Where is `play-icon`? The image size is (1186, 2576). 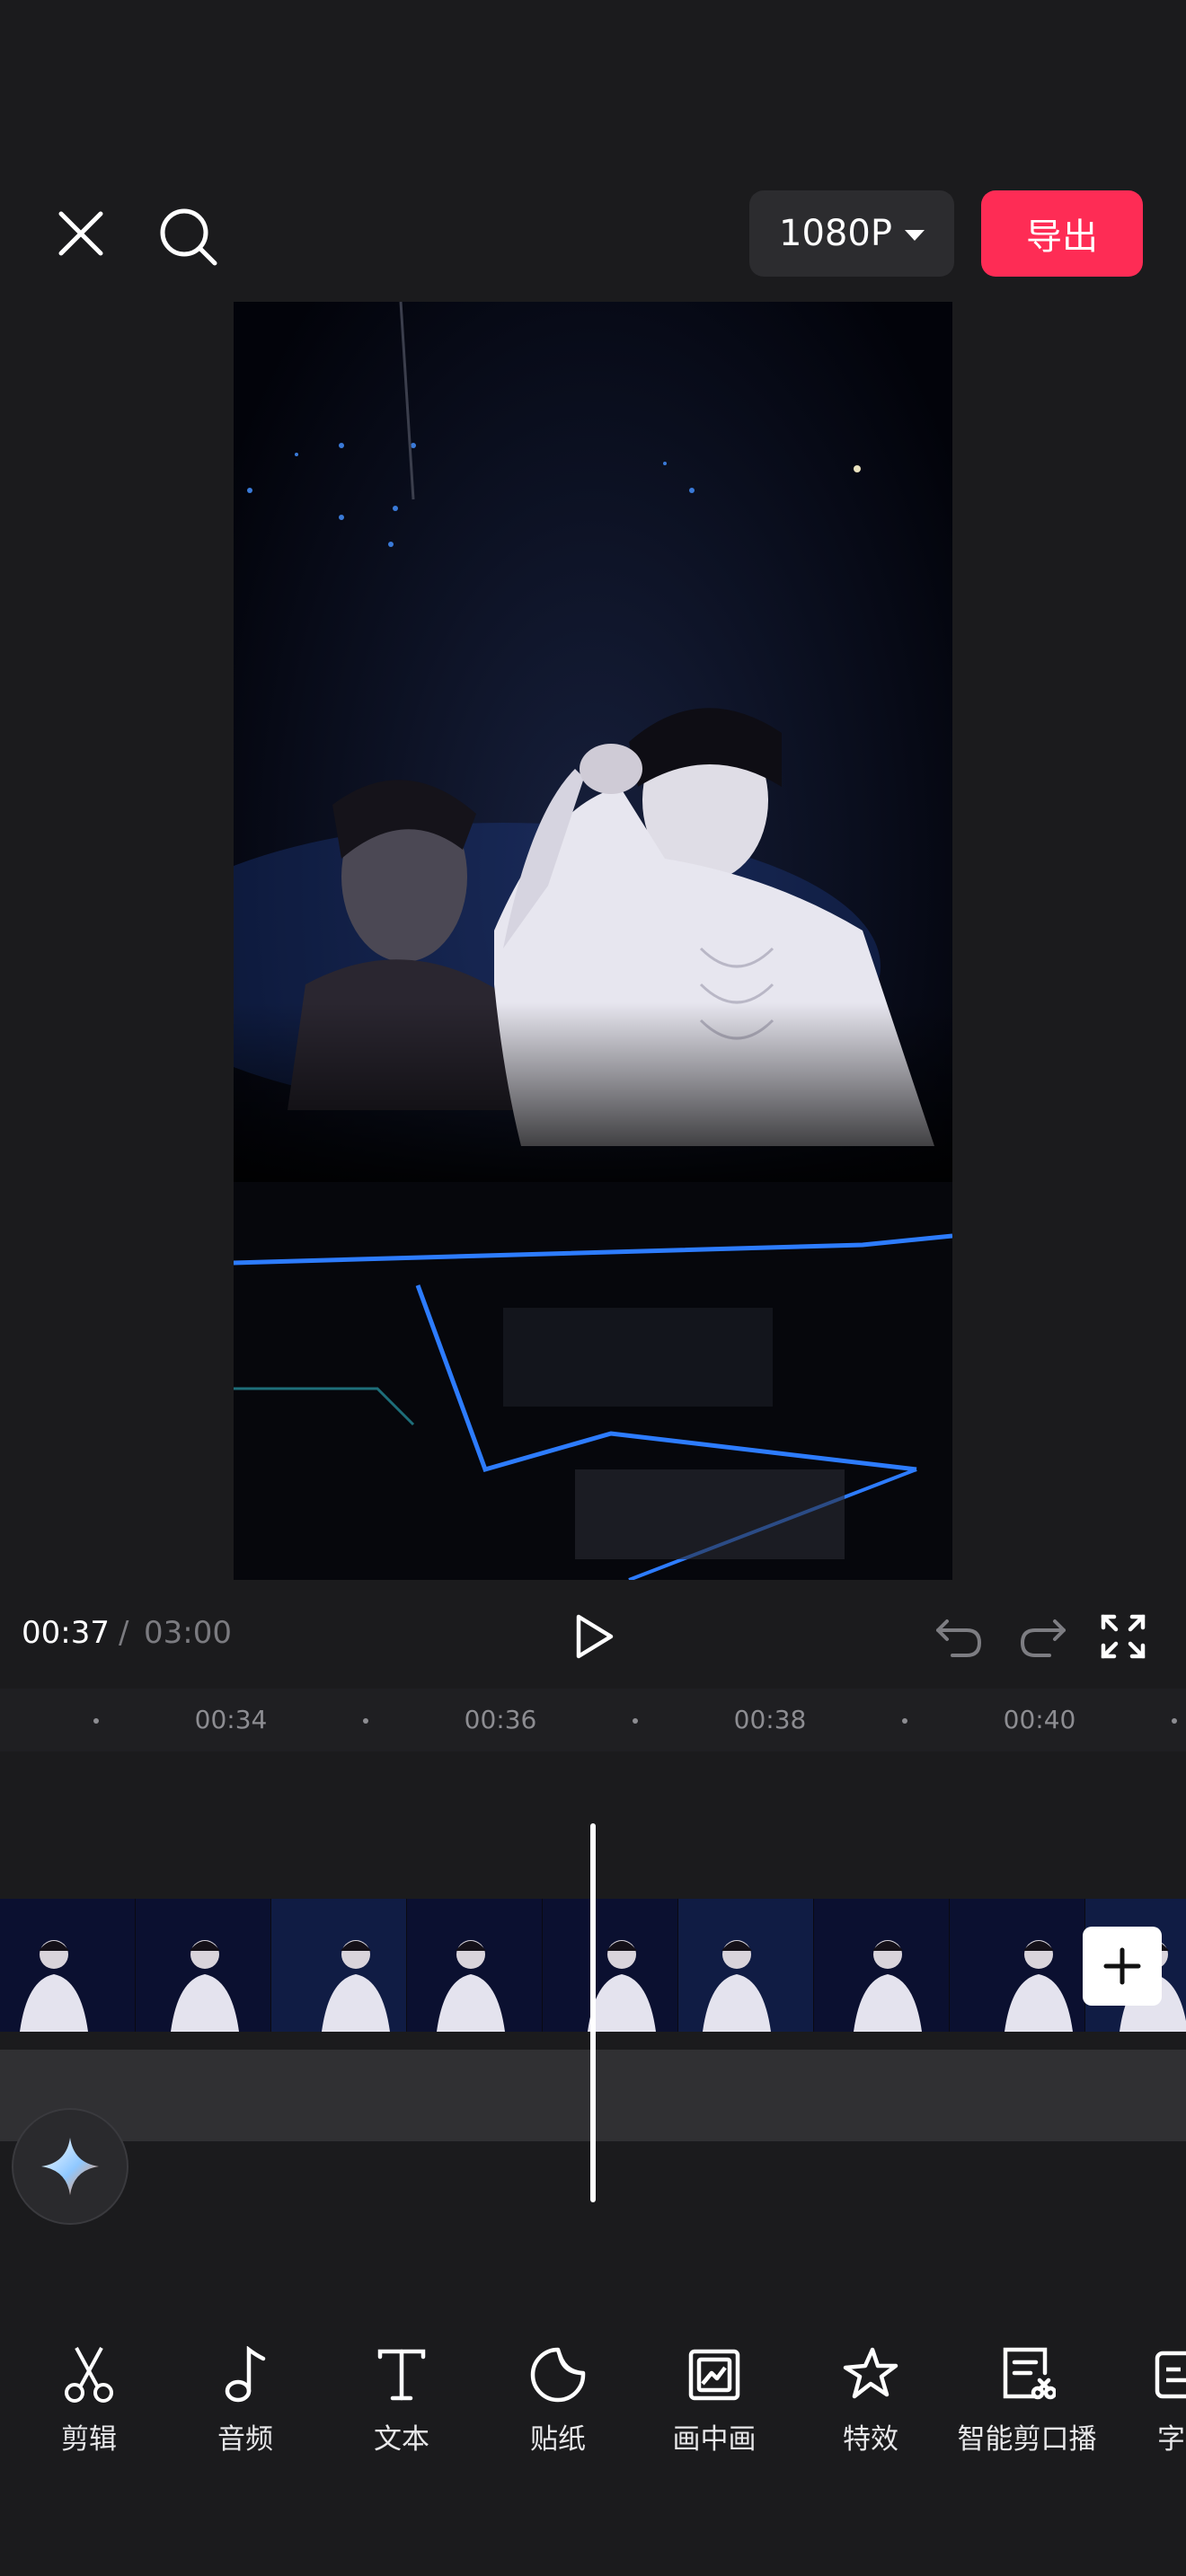 play-icon is located at coordinates (595, 1636).